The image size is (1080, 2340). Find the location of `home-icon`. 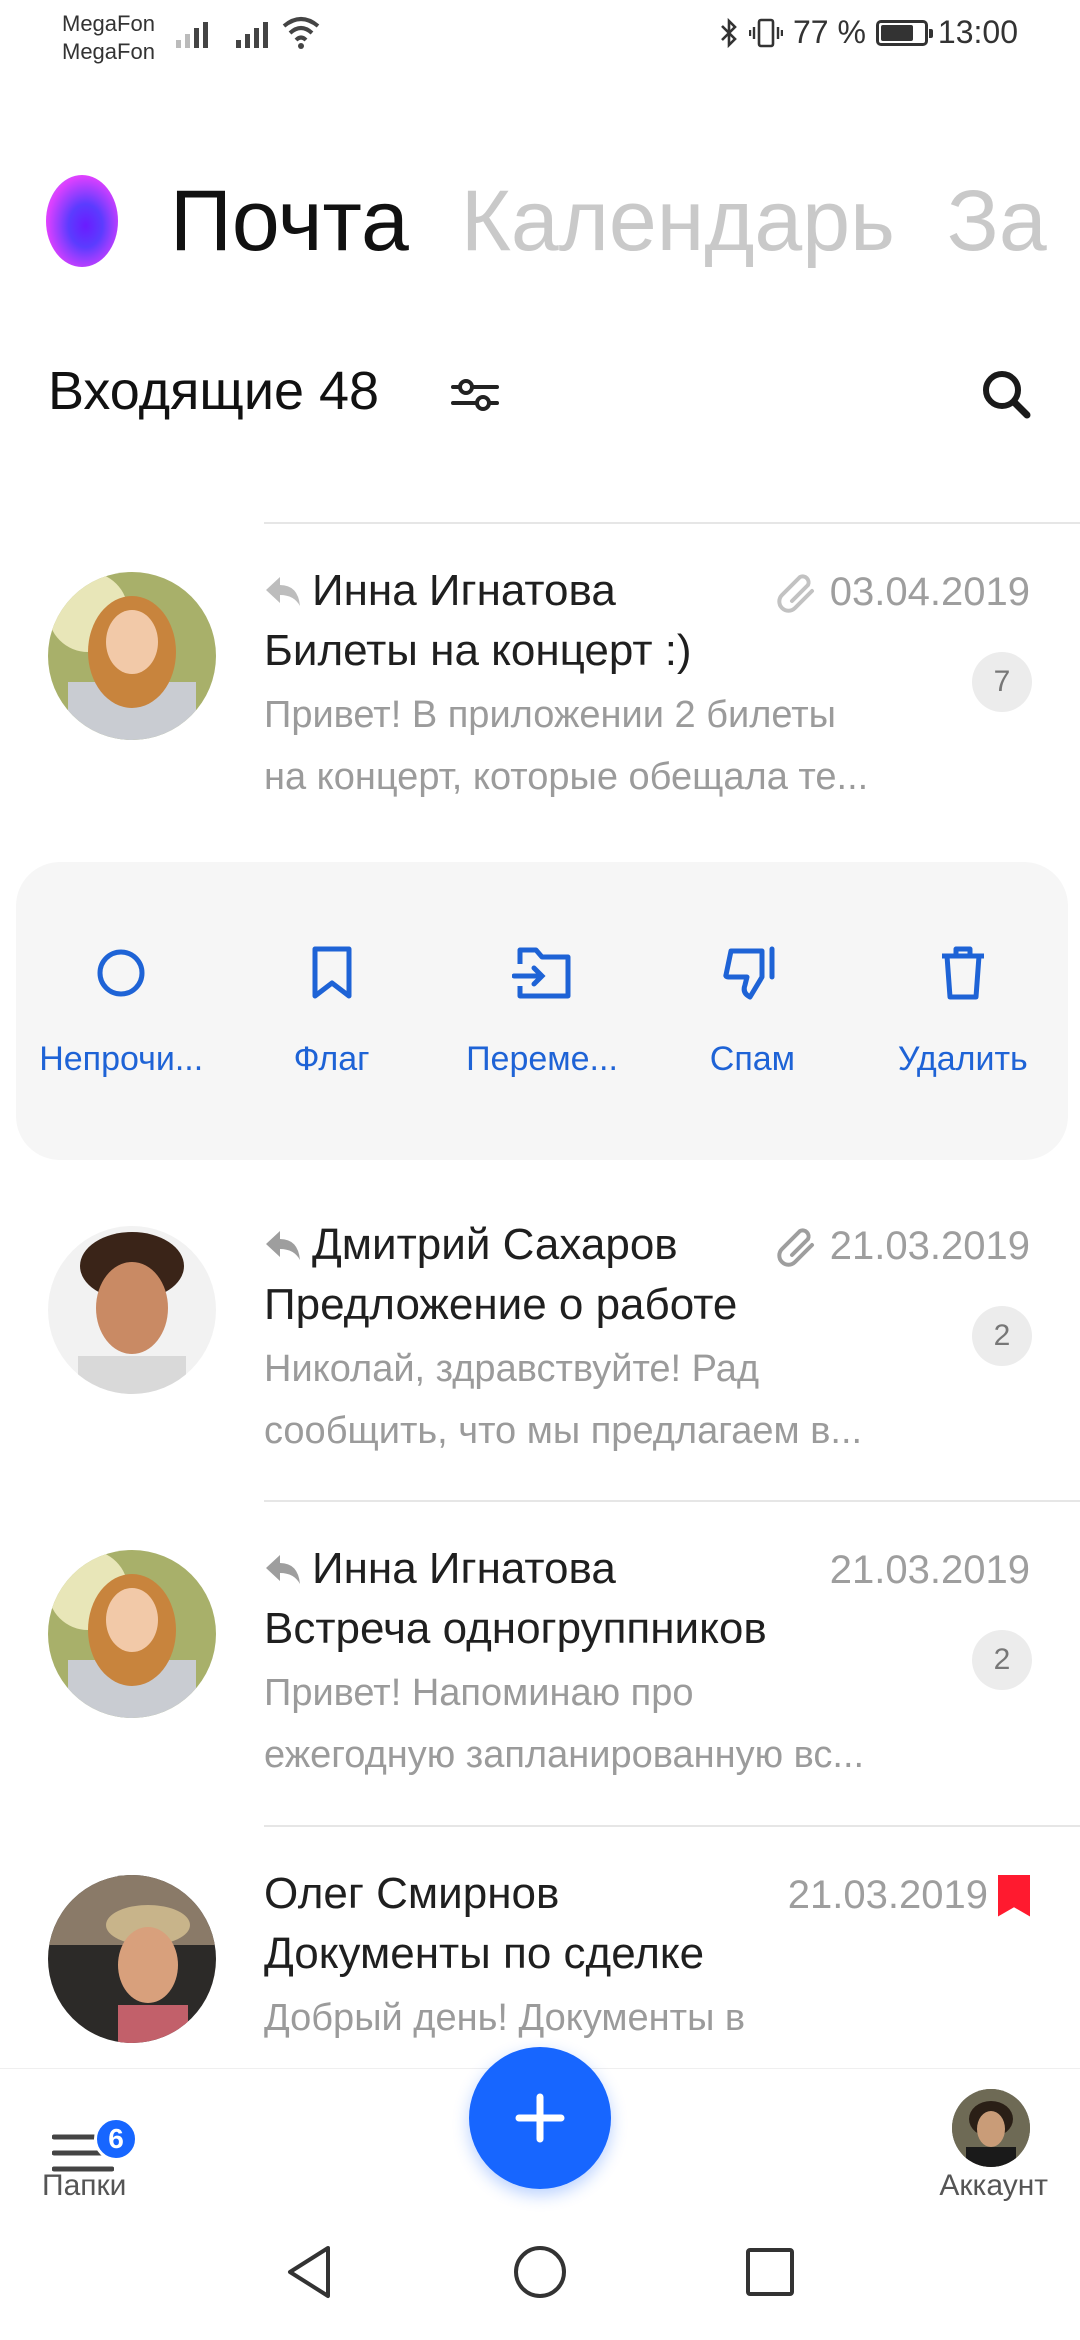

home-icon is located at coordinates (540, 2272).